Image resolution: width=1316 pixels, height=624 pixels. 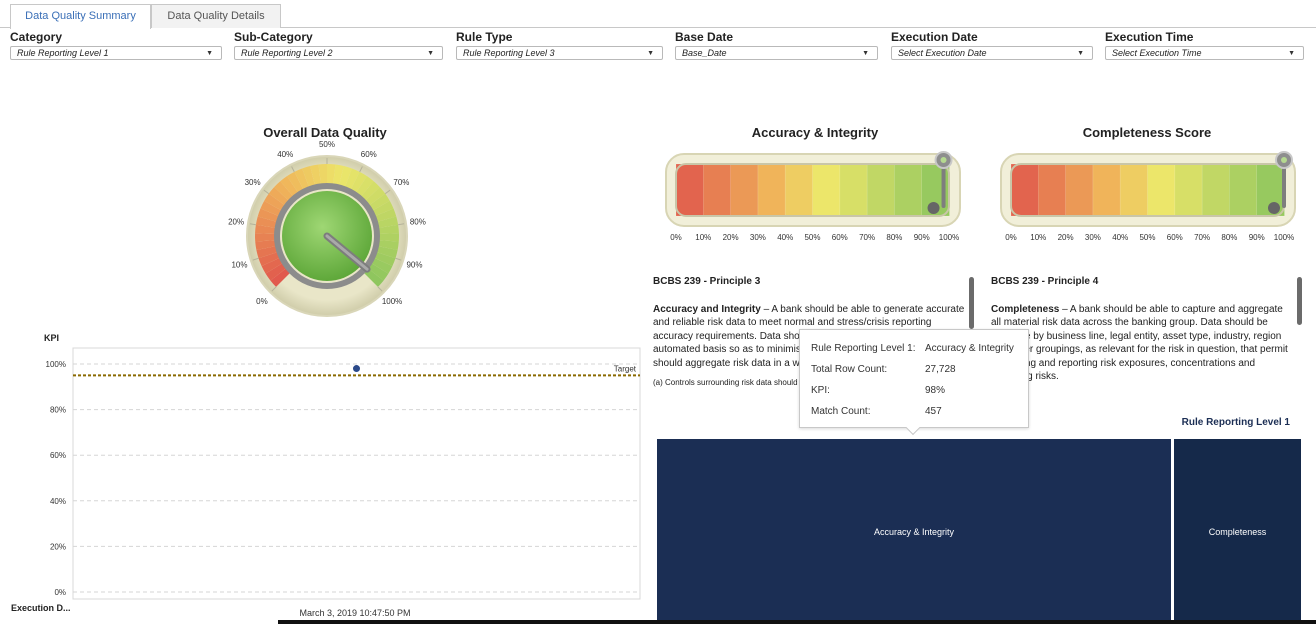 I want to click on treemap-tile-label: Completeness, so click(x=1237, y=531).